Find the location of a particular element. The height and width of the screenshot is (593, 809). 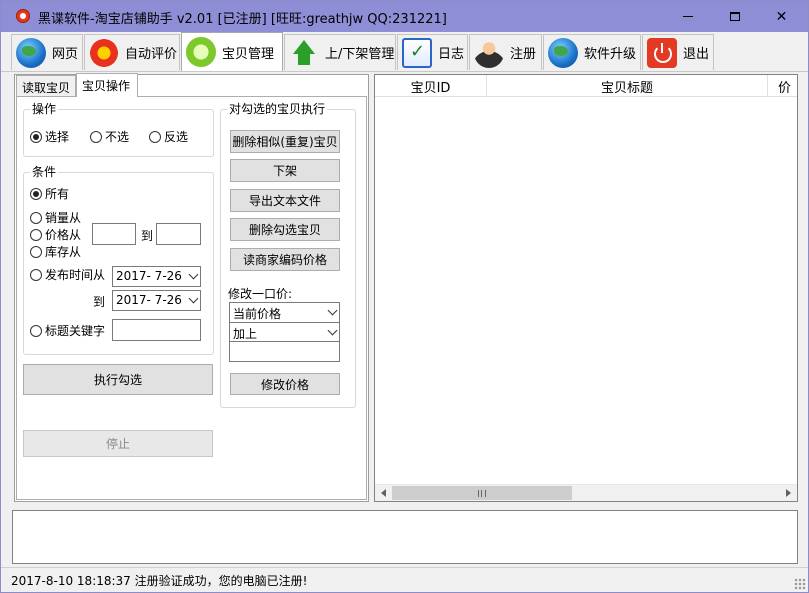

price-radio: 价格从 is located at coordinates (55, 234).